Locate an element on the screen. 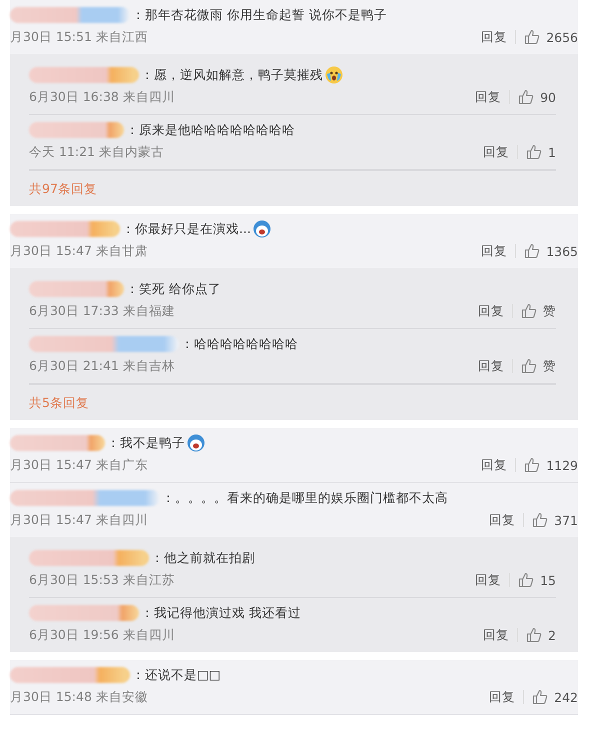 The image size is (589, 747). like-count: 1 is located at coordinates (552, 152).